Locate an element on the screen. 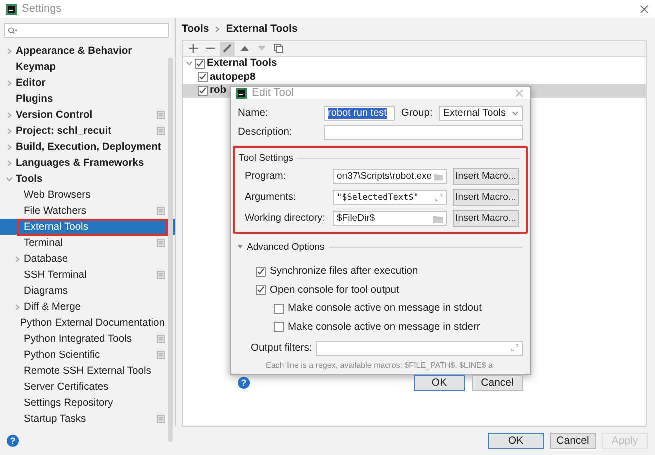 Image resolution: width=655 pixels, height=455 pixels. checkbox-option: Make console active on message in stdout is located at coordinates (380, 308).